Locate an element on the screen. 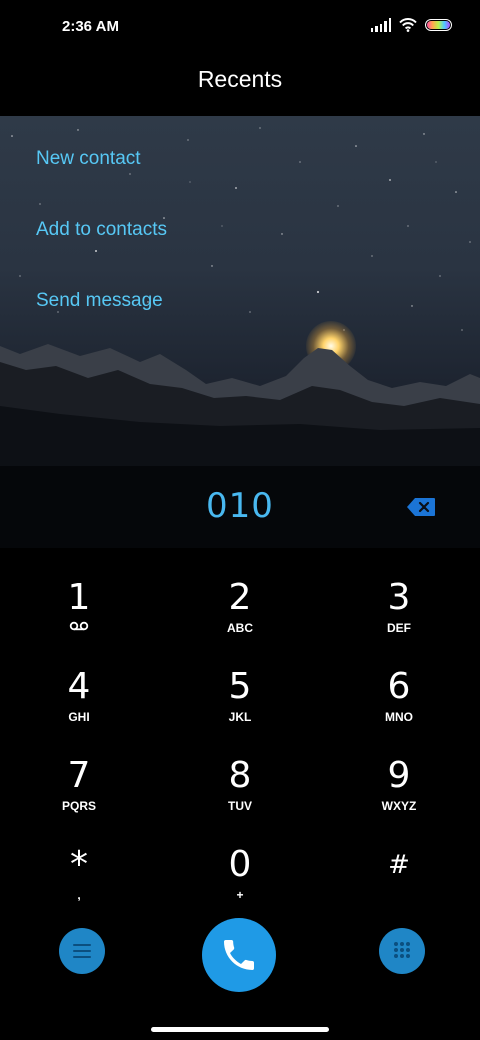 The width and height of the screenshot is (480, 1040). key-digit: 8 is located at coordinates (240, 775).